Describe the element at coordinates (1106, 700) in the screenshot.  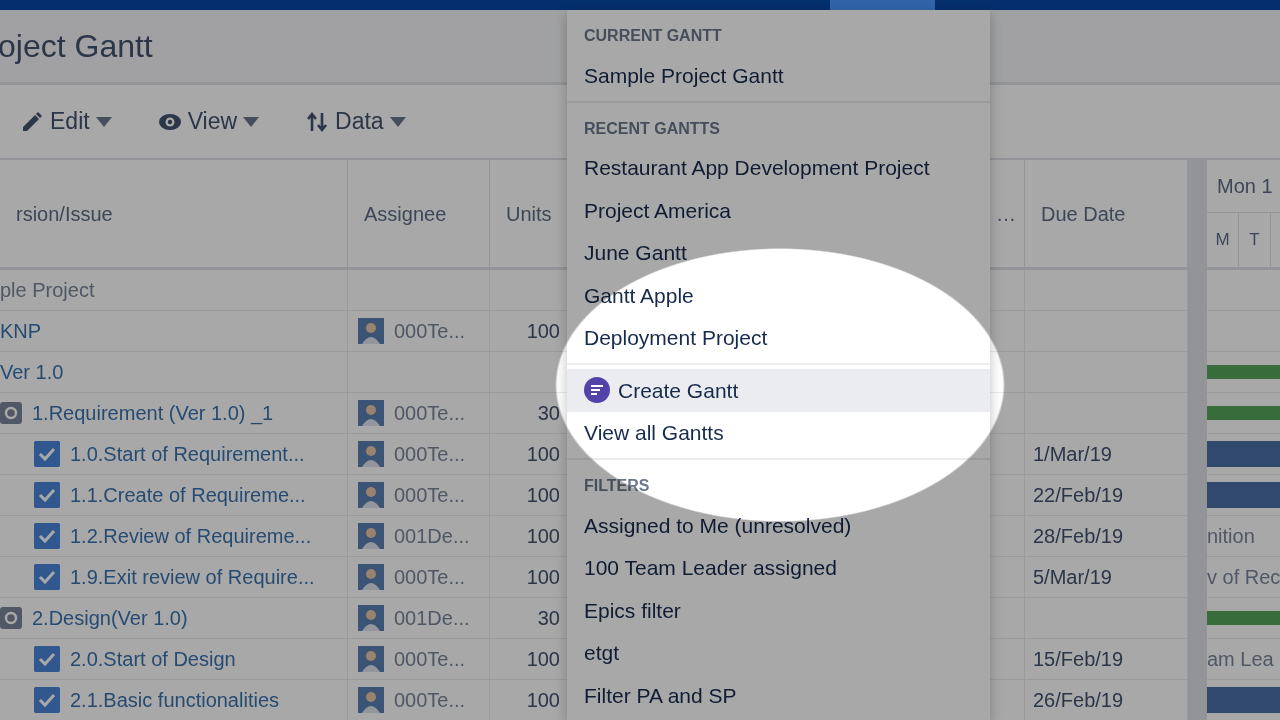
I see `table-cell: 26/Feb/19` at that location.